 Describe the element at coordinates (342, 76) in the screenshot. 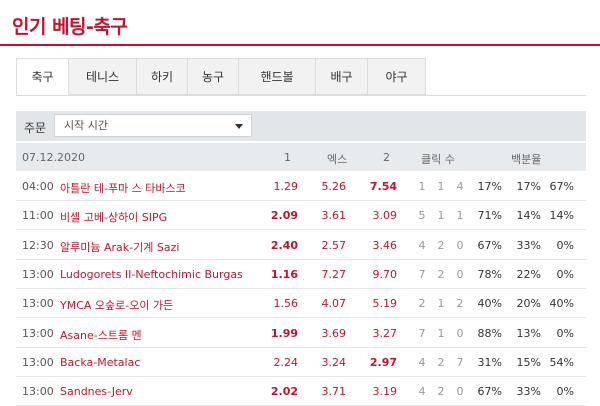

I see `tab-volleyball: 배구` at that location.